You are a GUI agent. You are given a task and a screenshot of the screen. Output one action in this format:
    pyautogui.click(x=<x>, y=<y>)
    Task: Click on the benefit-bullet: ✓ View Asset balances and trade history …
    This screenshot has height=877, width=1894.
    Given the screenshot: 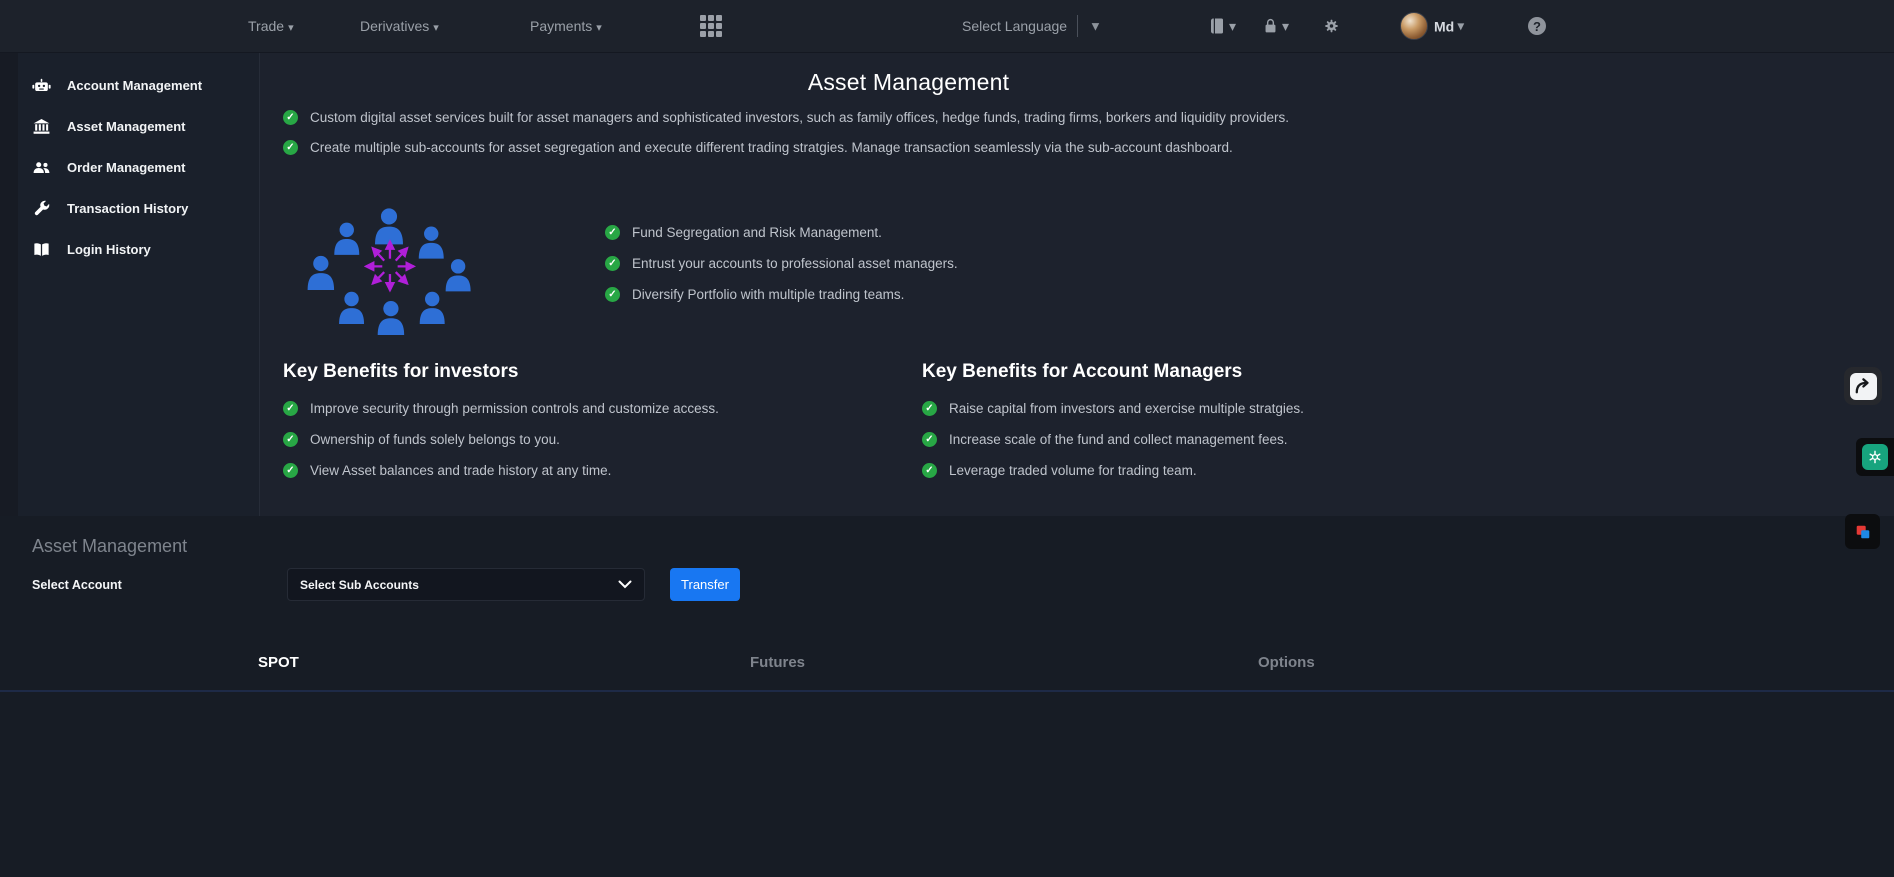 What is the action you would take?
    pyautogui.click(x=602, y=470)
    